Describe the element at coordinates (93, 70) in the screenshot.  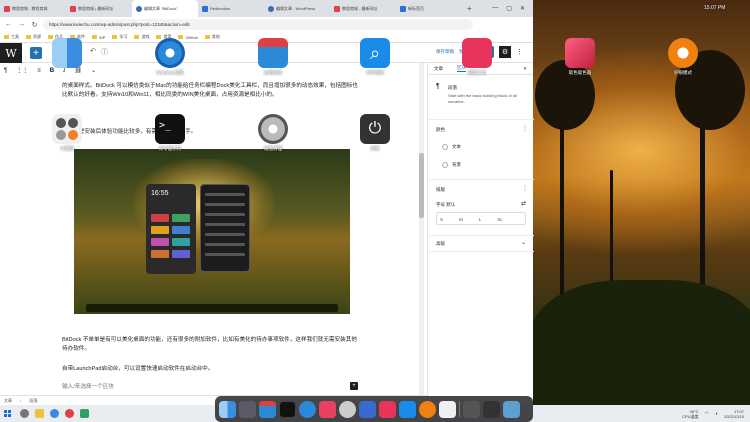
I see `chevron-down-icon: ⌄` at that location.